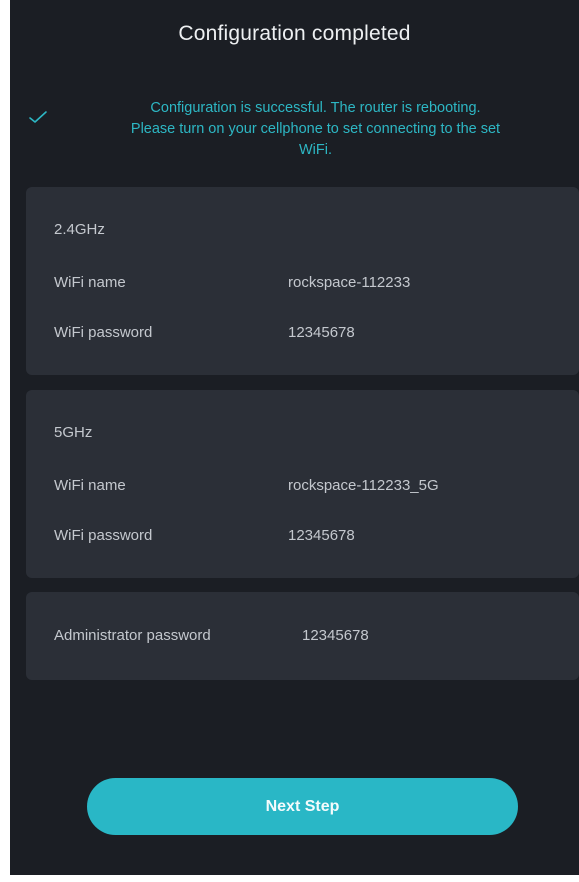 The height and width of the screenshot is (882, 579). I want to click on band-5ghz-label: 5GHz, so click(73, 432).